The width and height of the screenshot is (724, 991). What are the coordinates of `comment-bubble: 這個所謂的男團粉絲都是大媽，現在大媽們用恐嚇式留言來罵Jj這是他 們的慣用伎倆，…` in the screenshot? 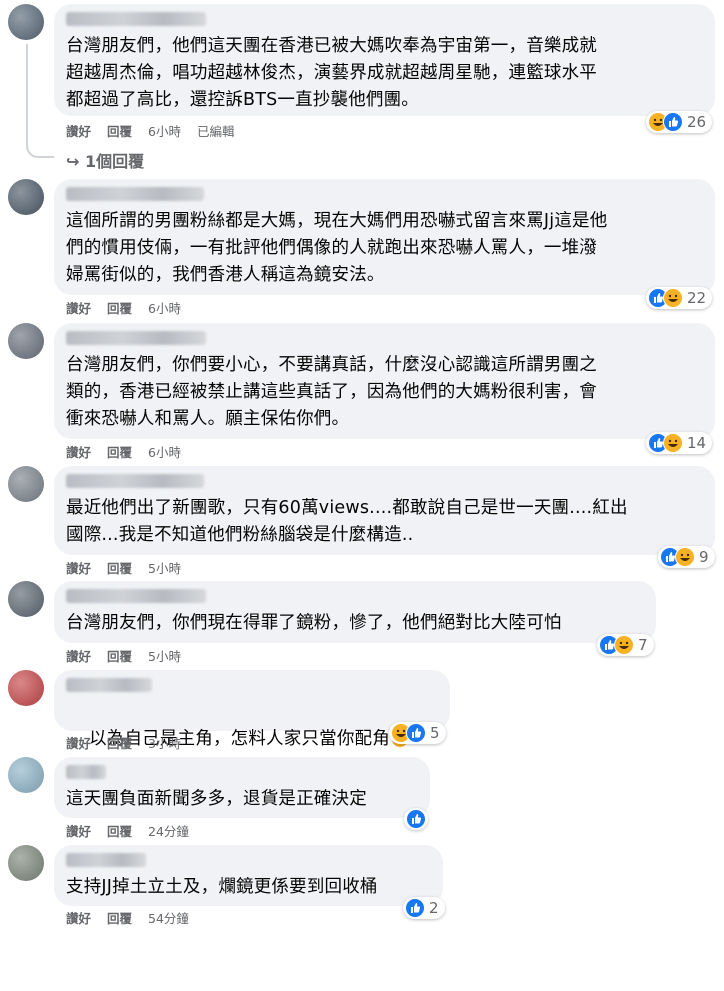 It's located at (384, 237).